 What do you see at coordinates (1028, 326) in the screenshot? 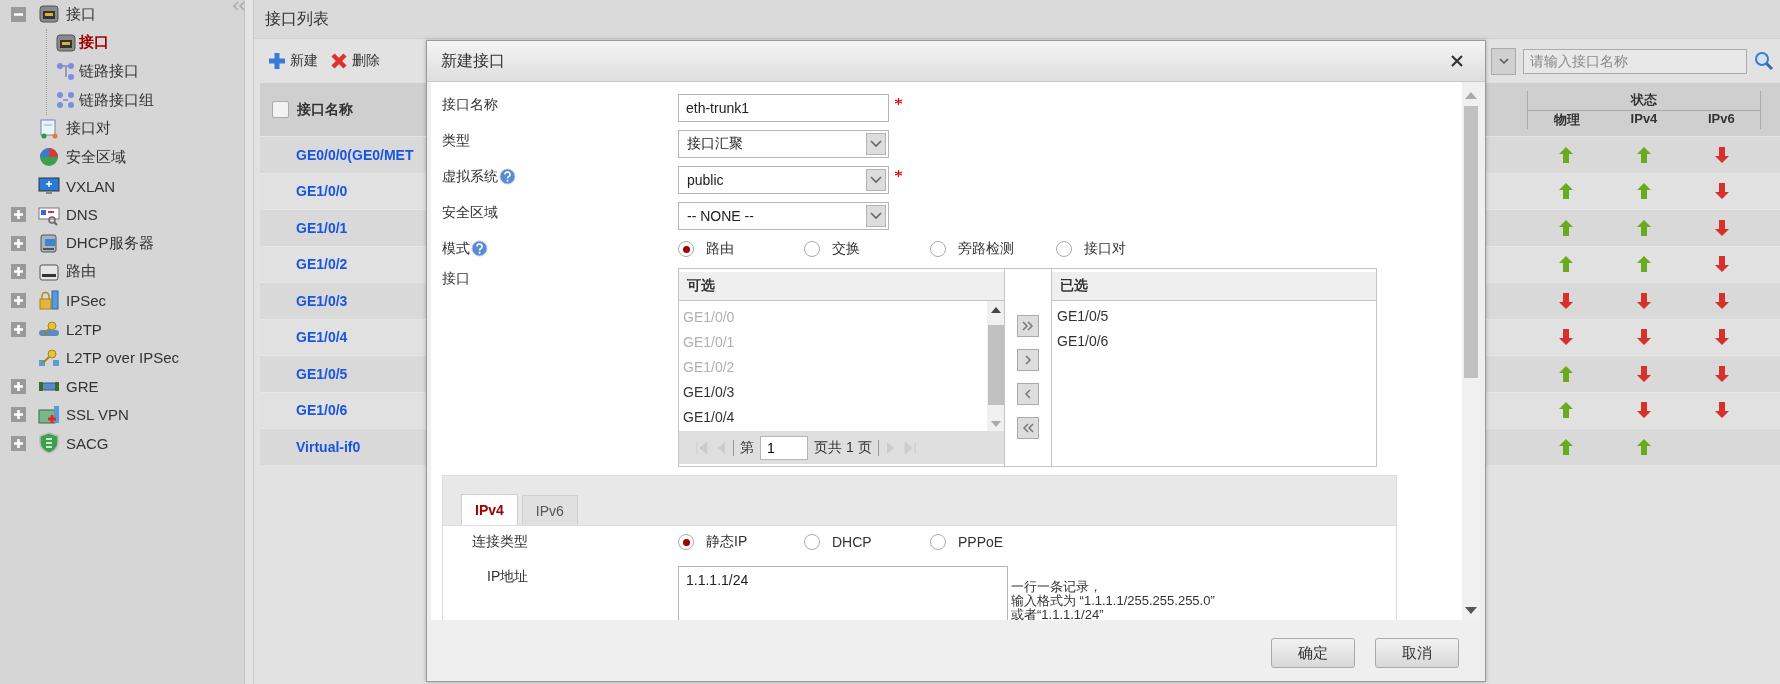
I see `add-all-button` at bounding box center [1028, 326].